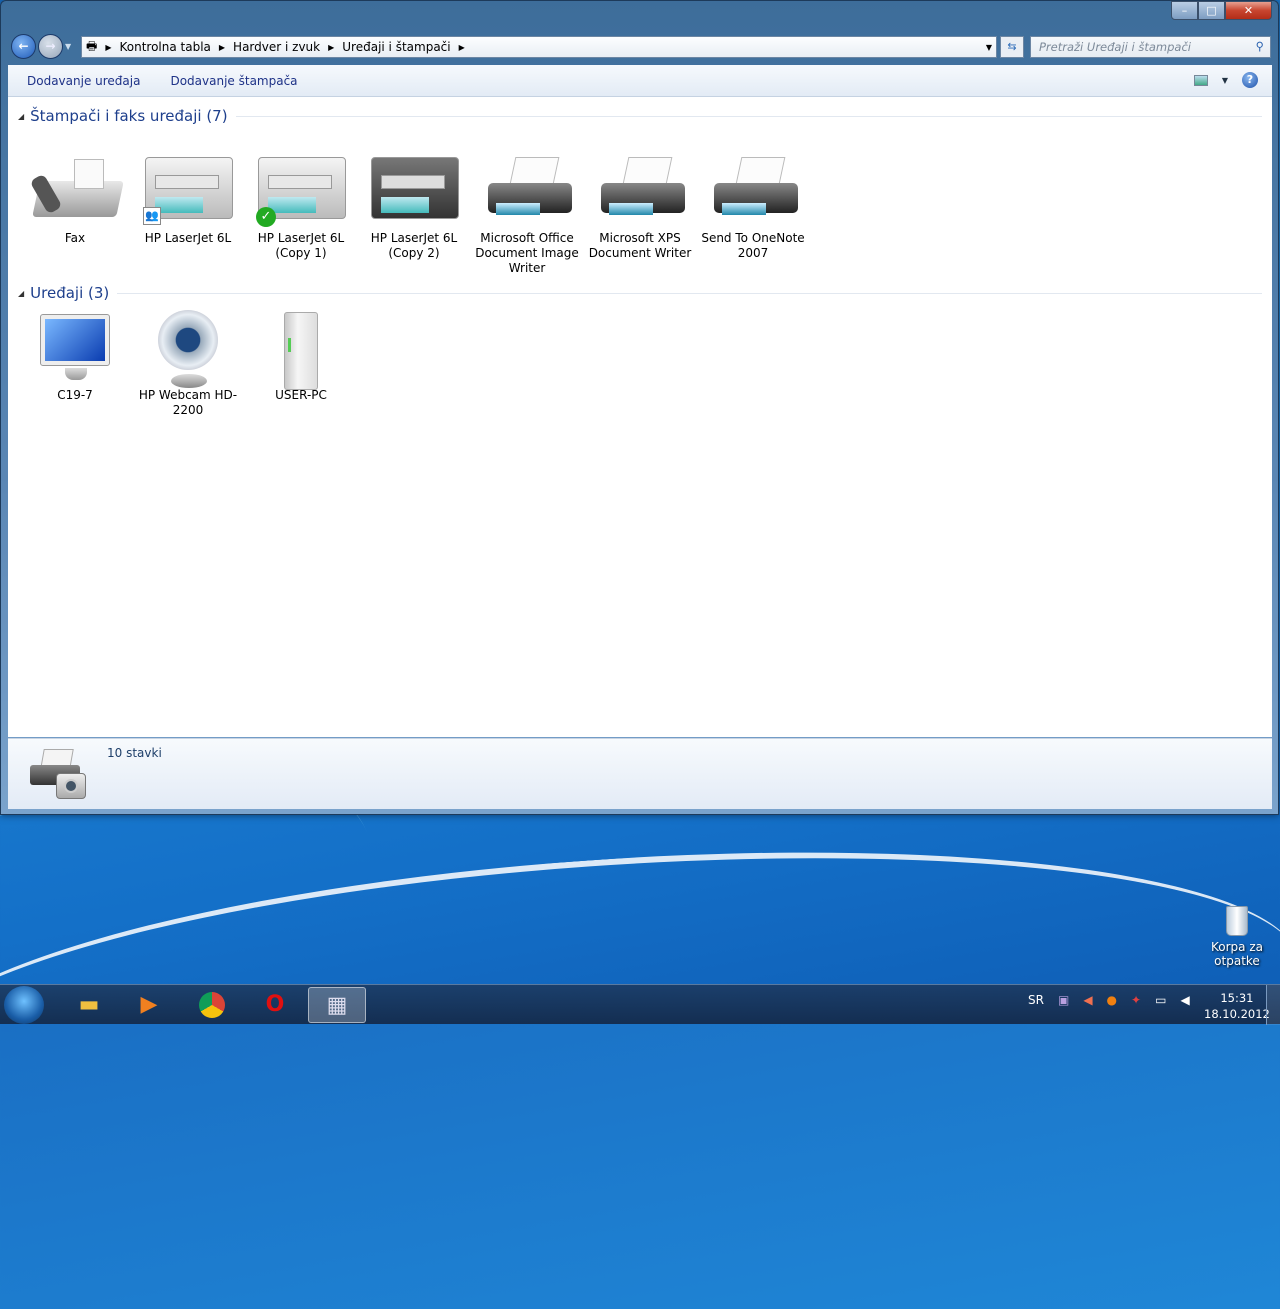  I want to click on refresh-button: ⇆, so click(1012, 47).